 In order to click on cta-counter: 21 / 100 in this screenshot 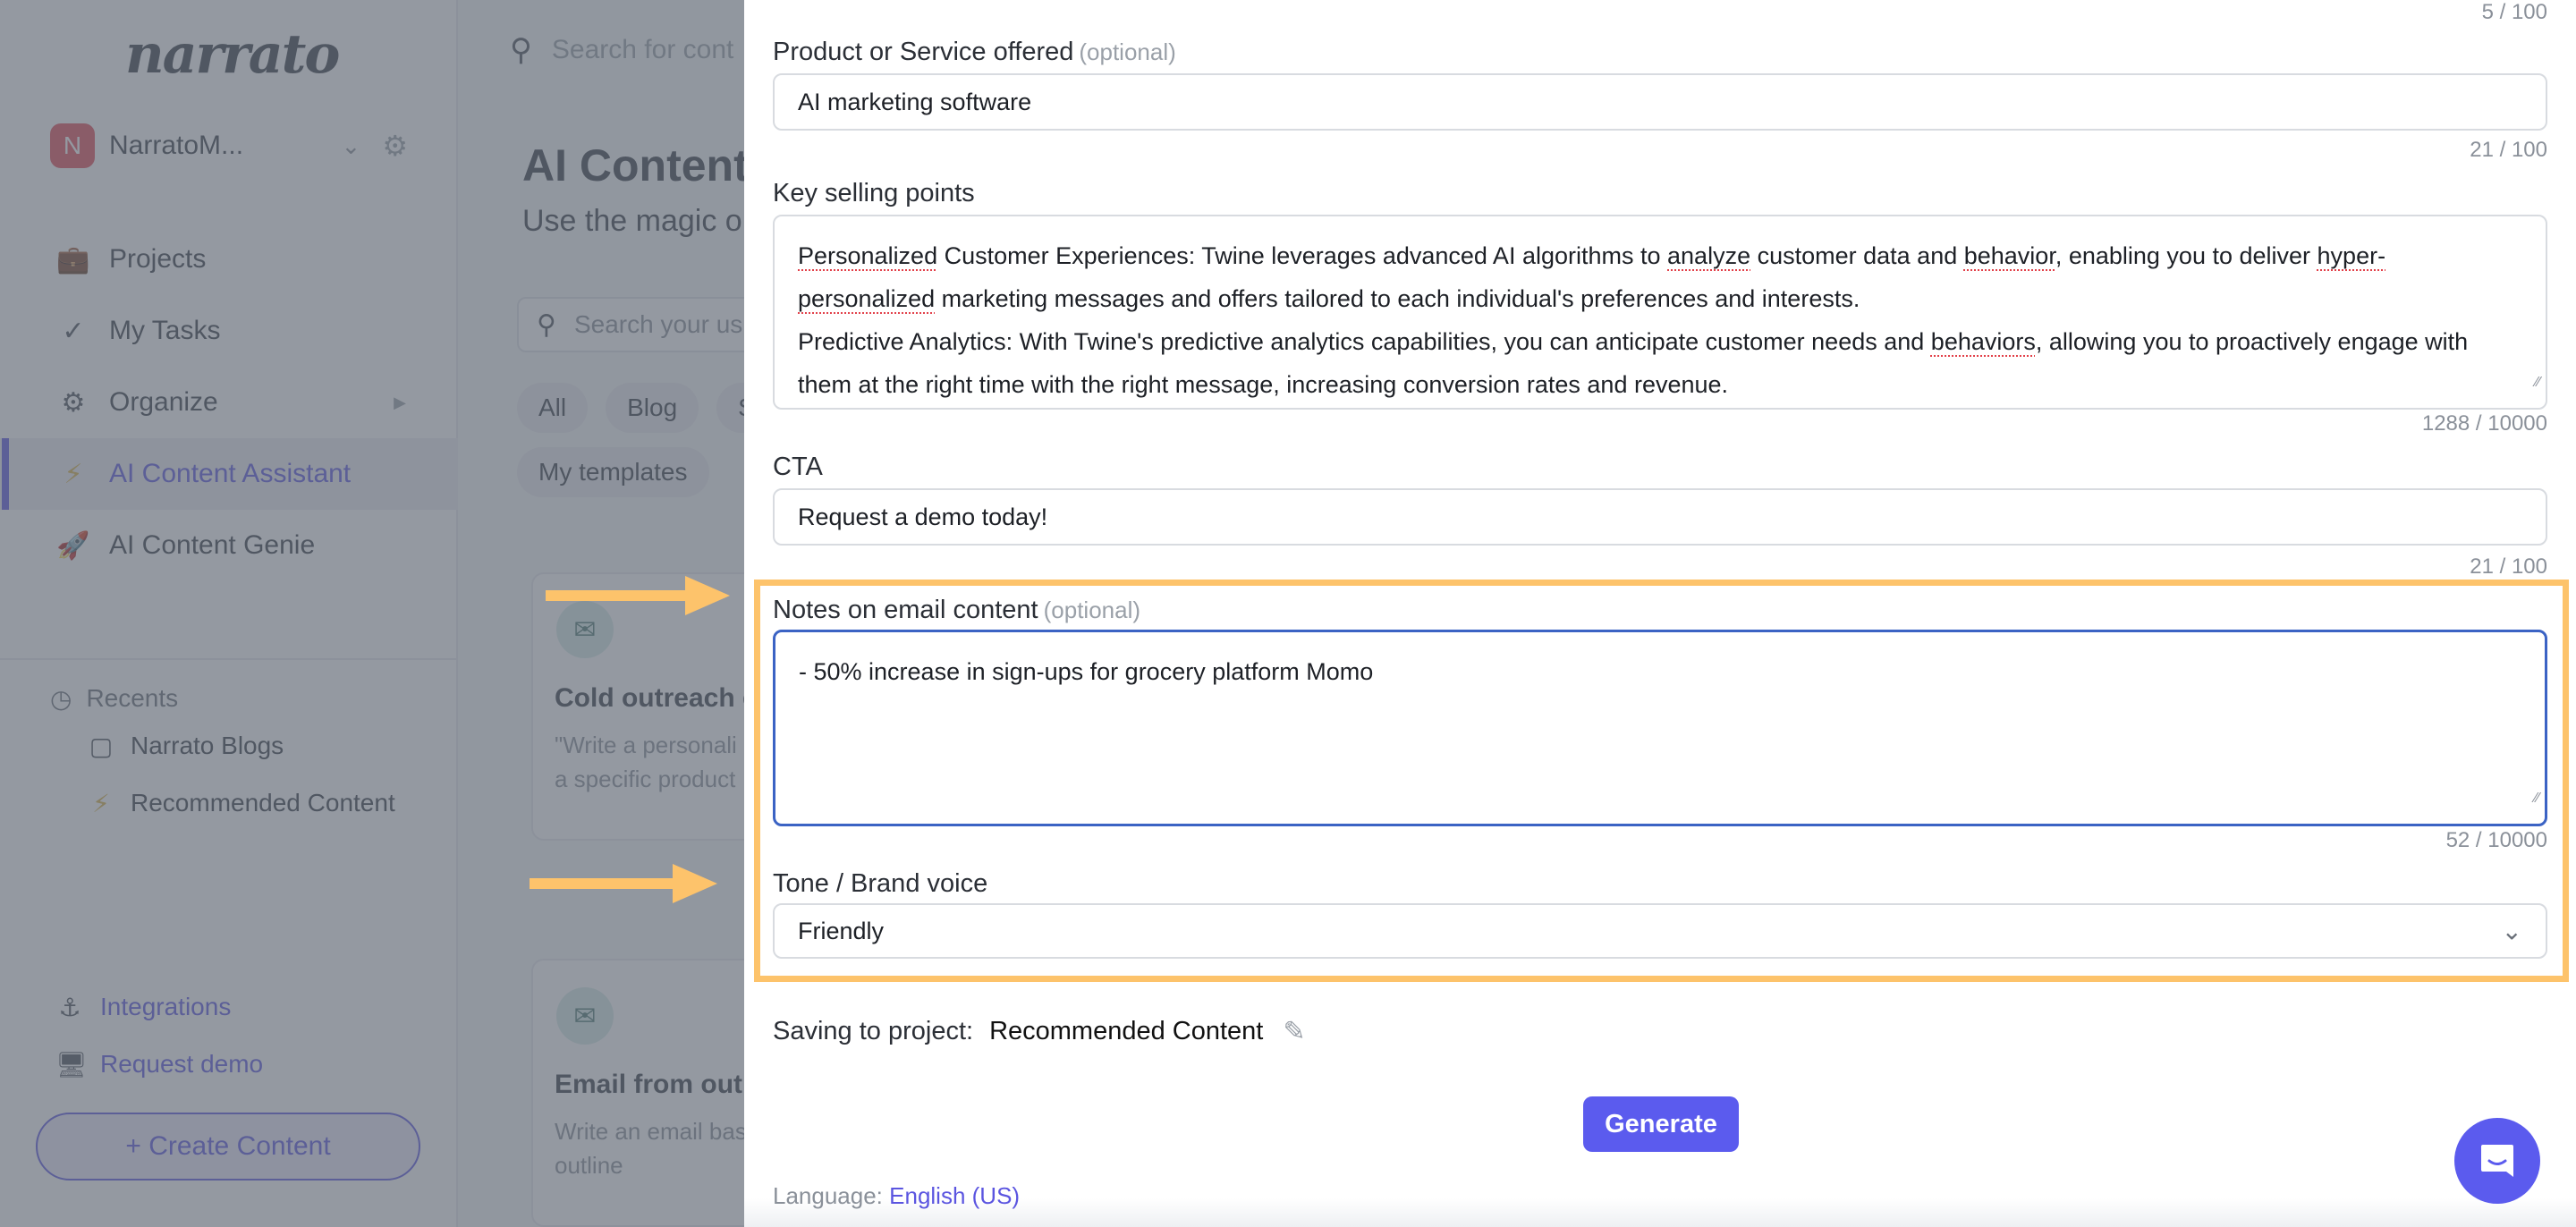, I will do `click(2508, 566)`.